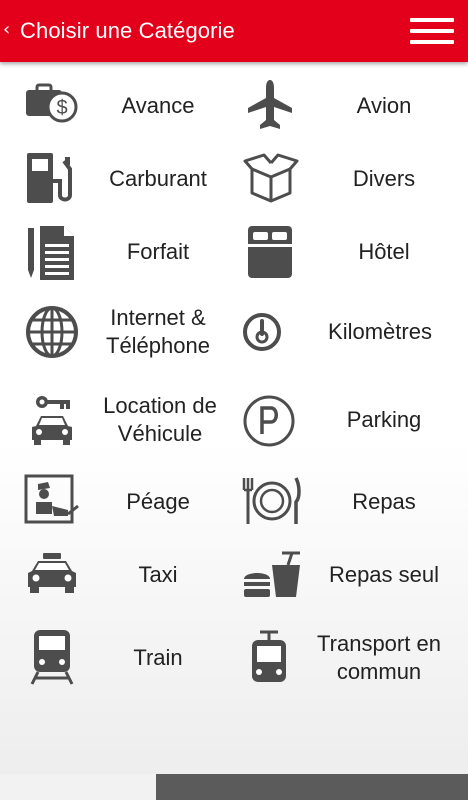 Image resolution: width=468 pixels, height=800 pixels. Describe the element at coordinates (351, 106) in the screenshot. I see `category-avion: Avion` at that location.